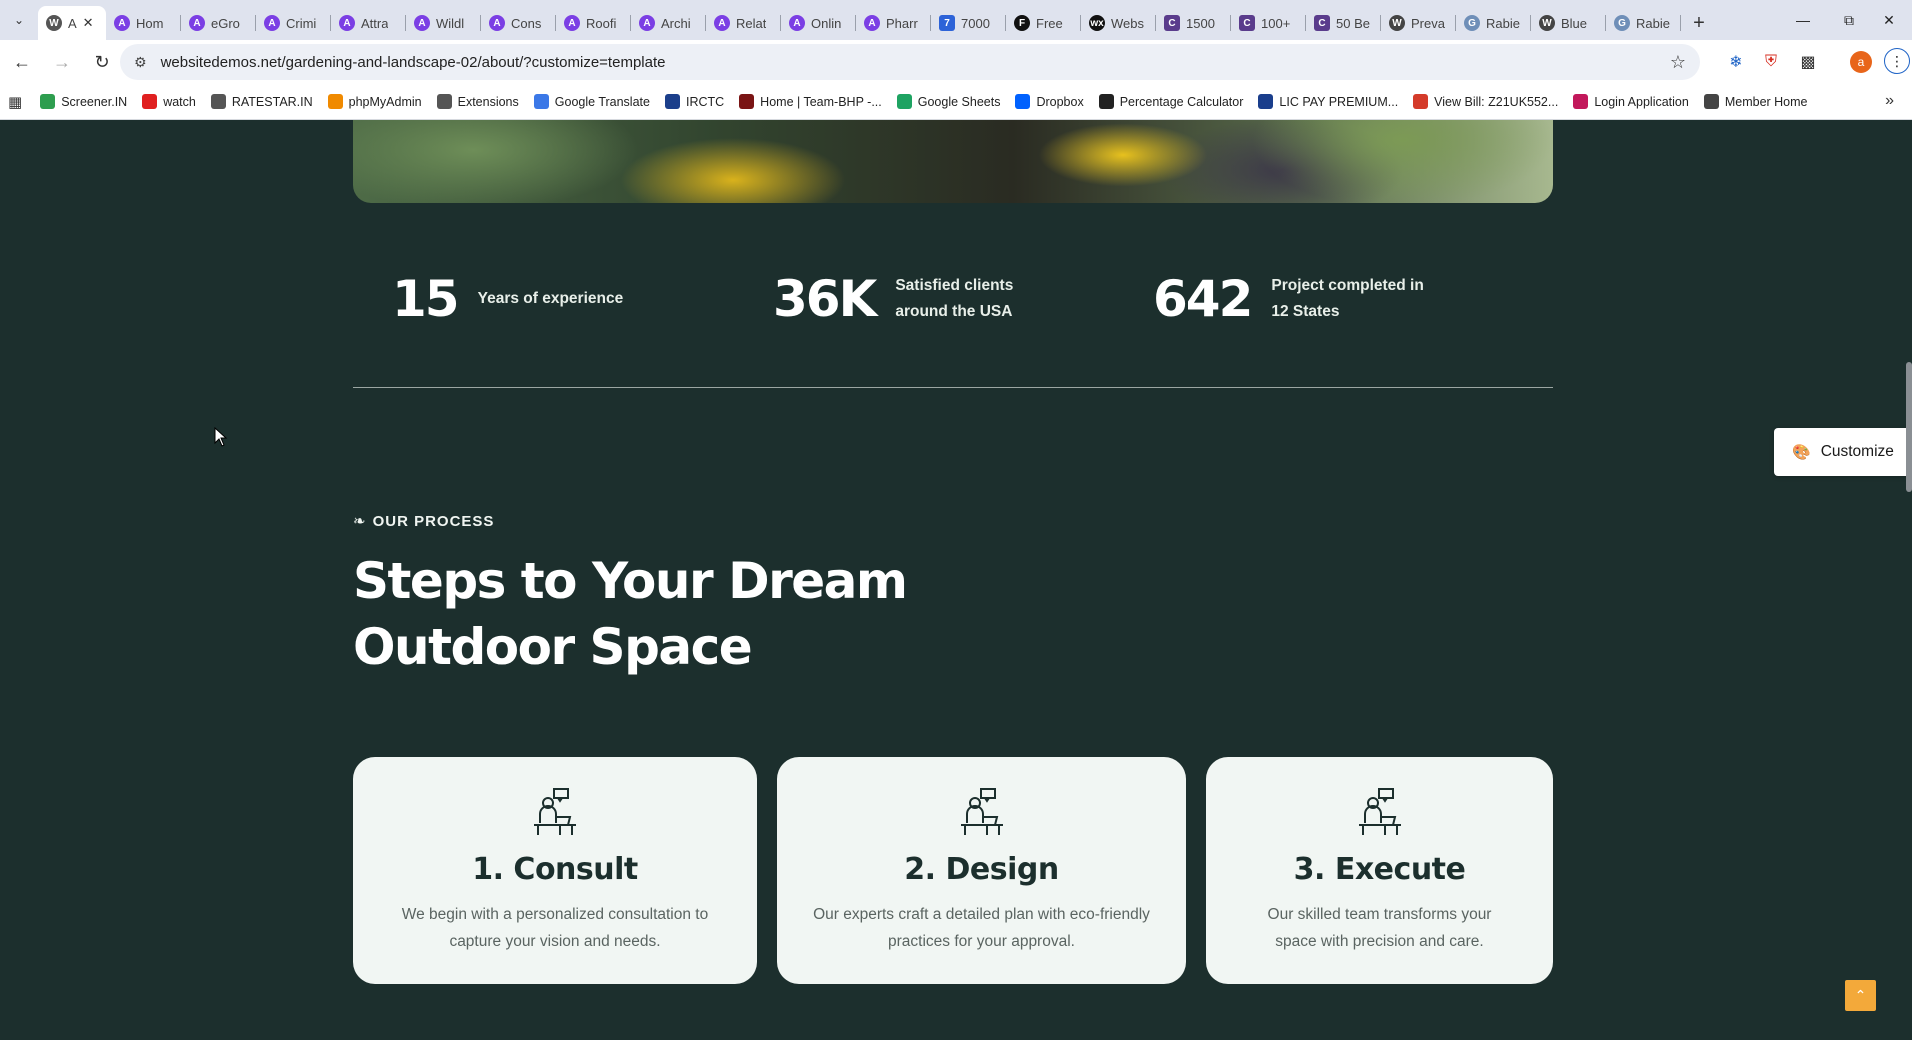 The width and height of the screenshot is (1912, 1040). Describe the element at coordinates (1861, 62) in the screenshot. I see `profile-avatar: a` at that location.